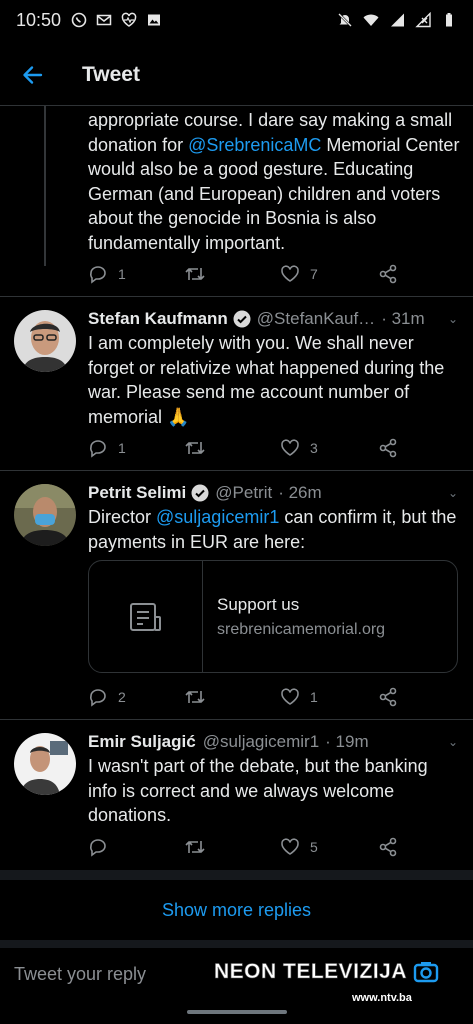 The height and width of the screenshot is (1024, 473). I want to click on like-count: 5, so click(314, 847).